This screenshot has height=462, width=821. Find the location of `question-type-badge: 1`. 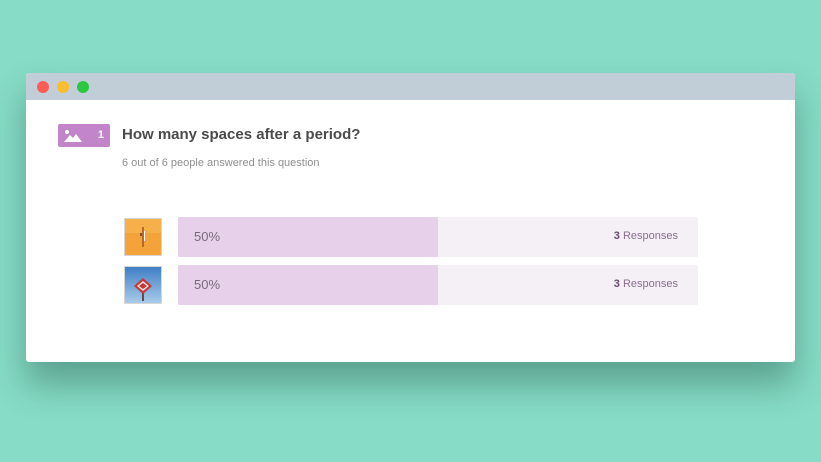

question-type-badge: 1 is located at coordinates (84, 135).